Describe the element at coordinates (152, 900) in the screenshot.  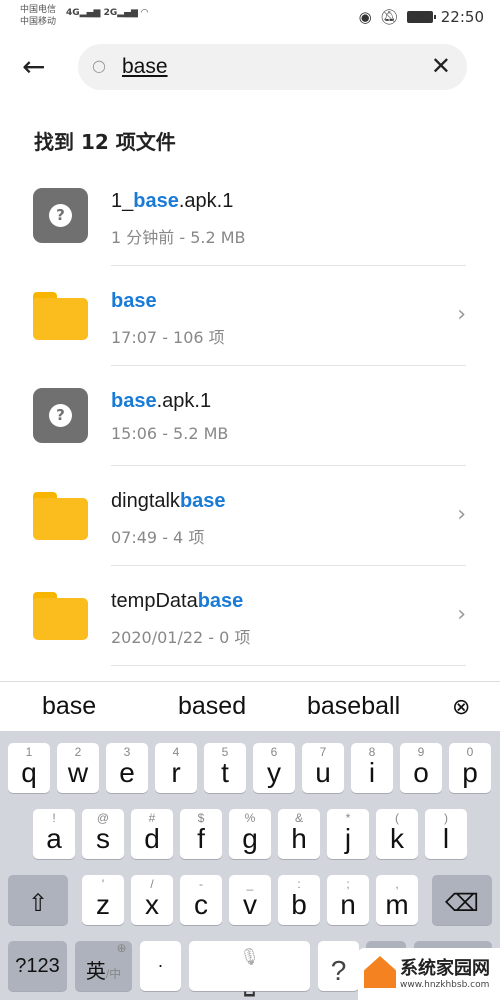
I see `key-x: / x` at that location.